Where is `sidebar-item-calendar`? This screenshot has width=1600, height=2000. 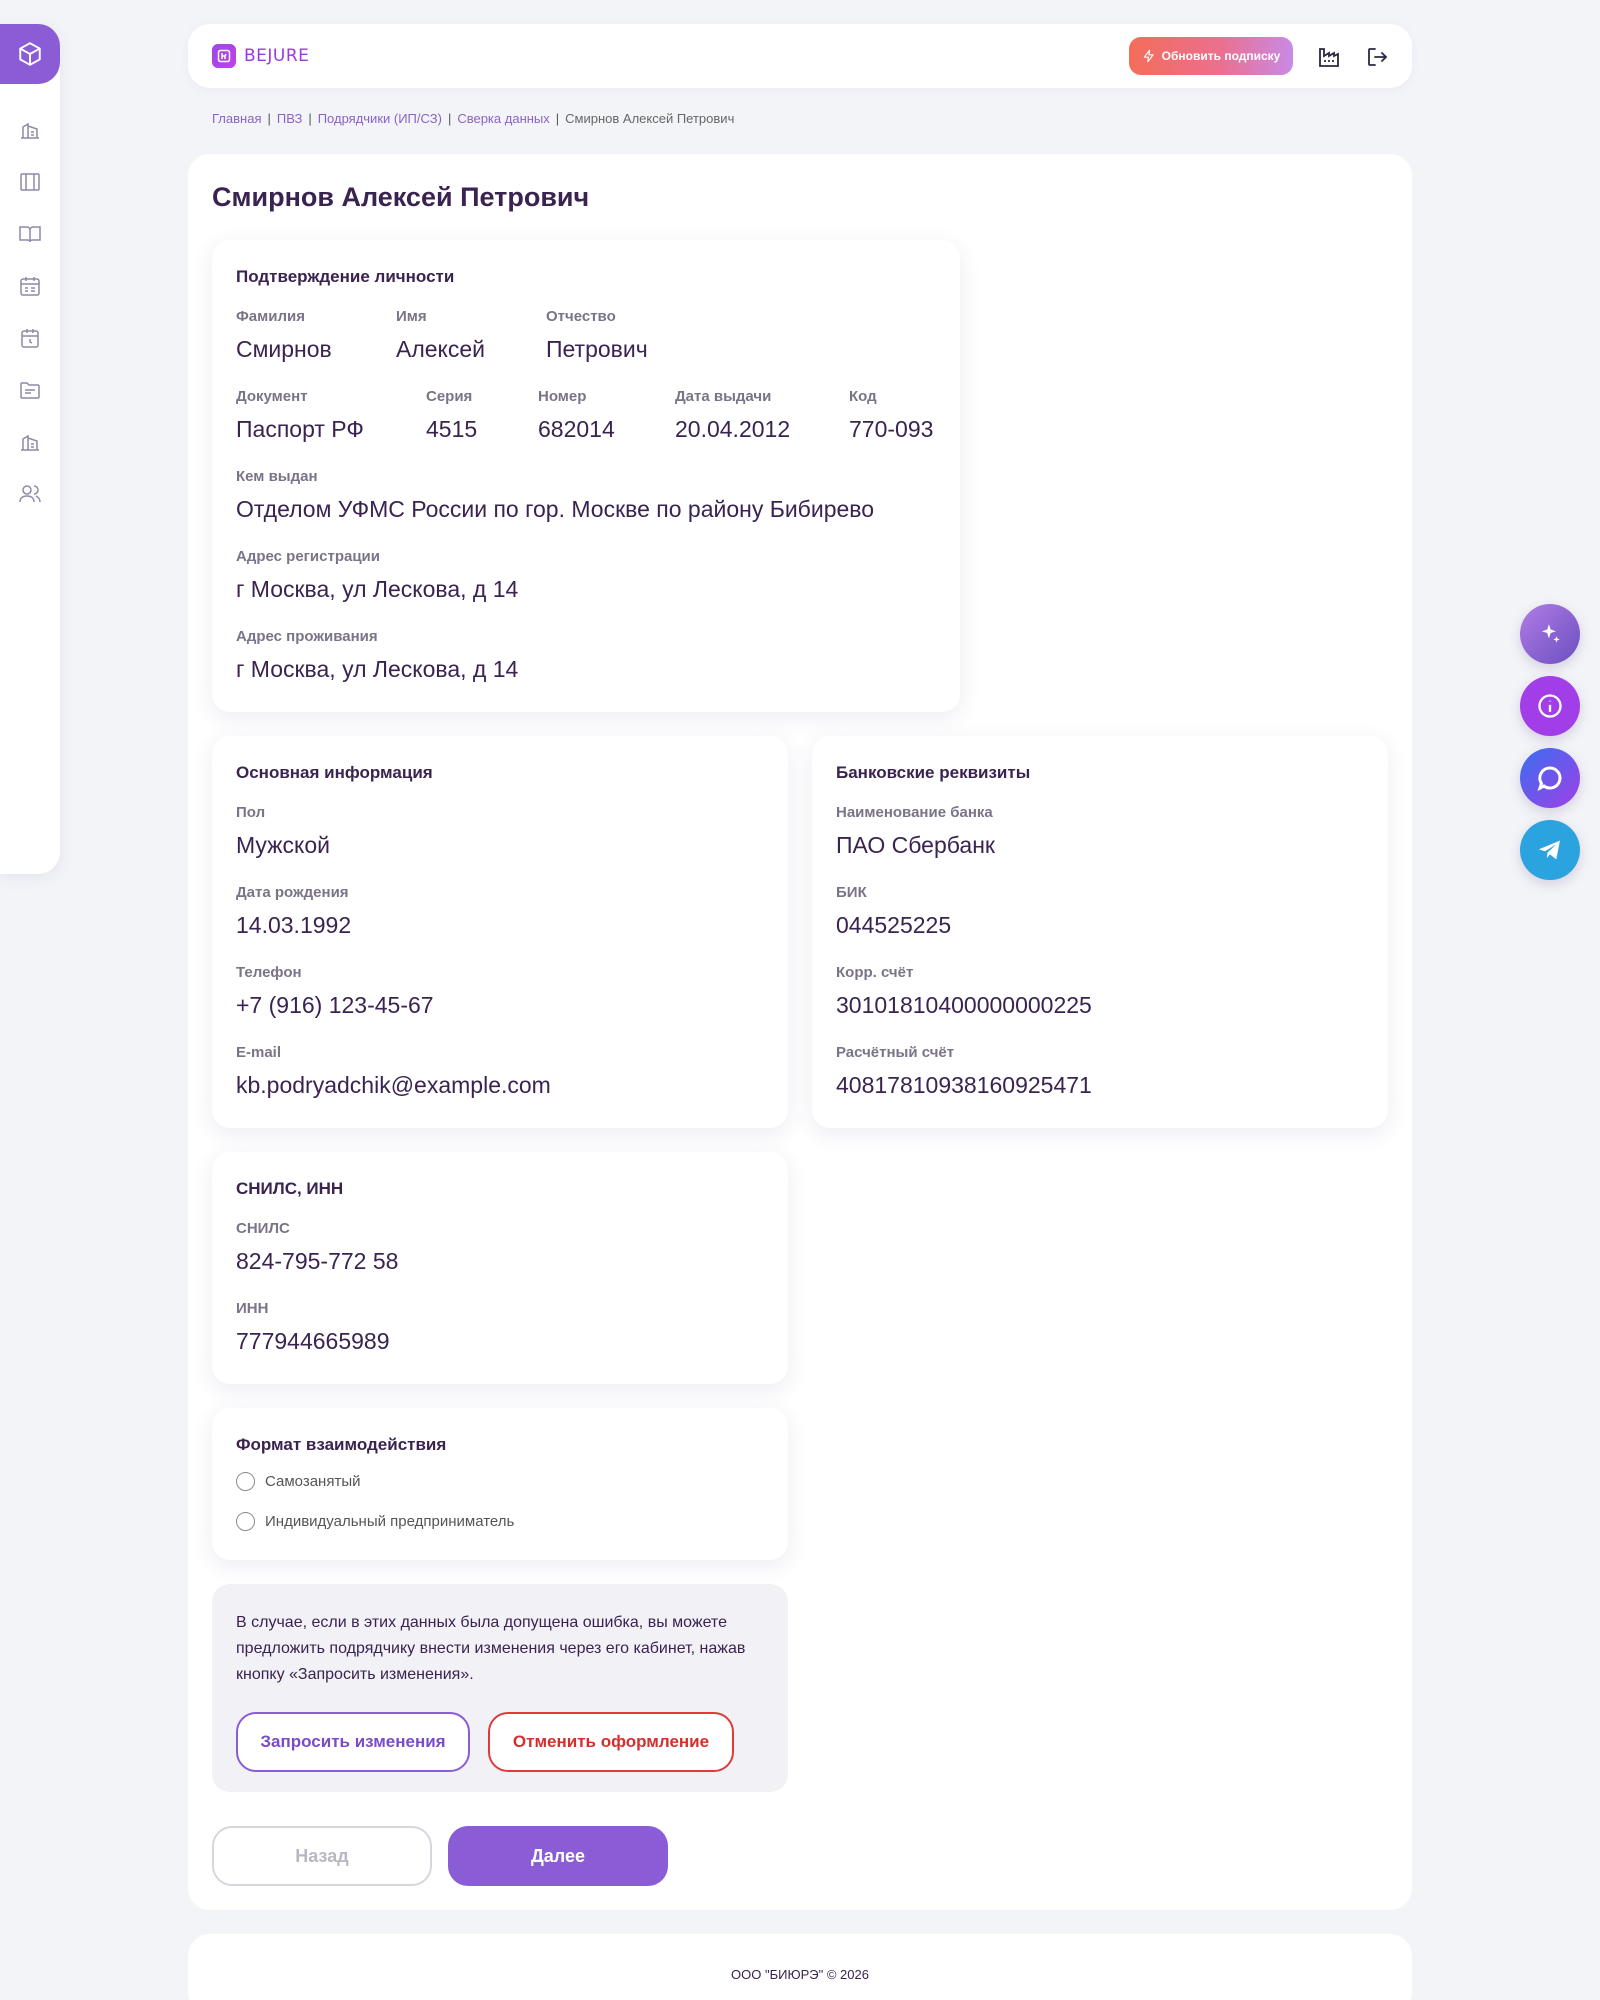
sidebar-item-calendar is located at coordinates (30, 286).